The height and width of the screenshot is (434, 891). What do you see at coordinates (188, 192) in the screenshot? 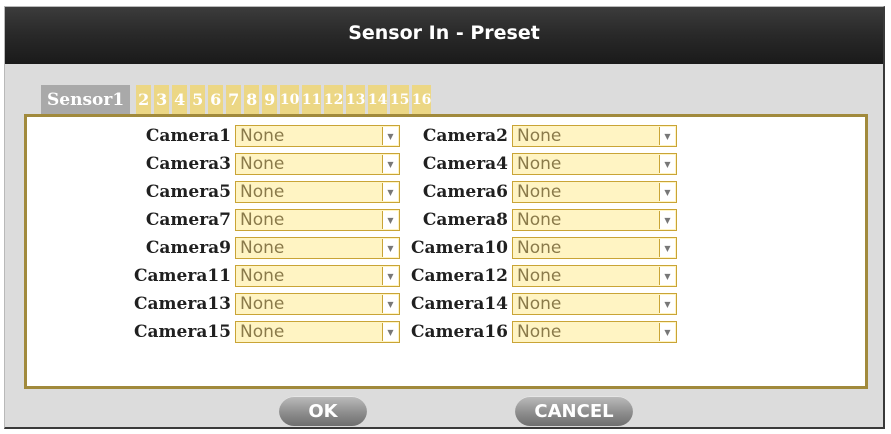
I see `camera-label: Camera5` at bounding box center [188, 192].